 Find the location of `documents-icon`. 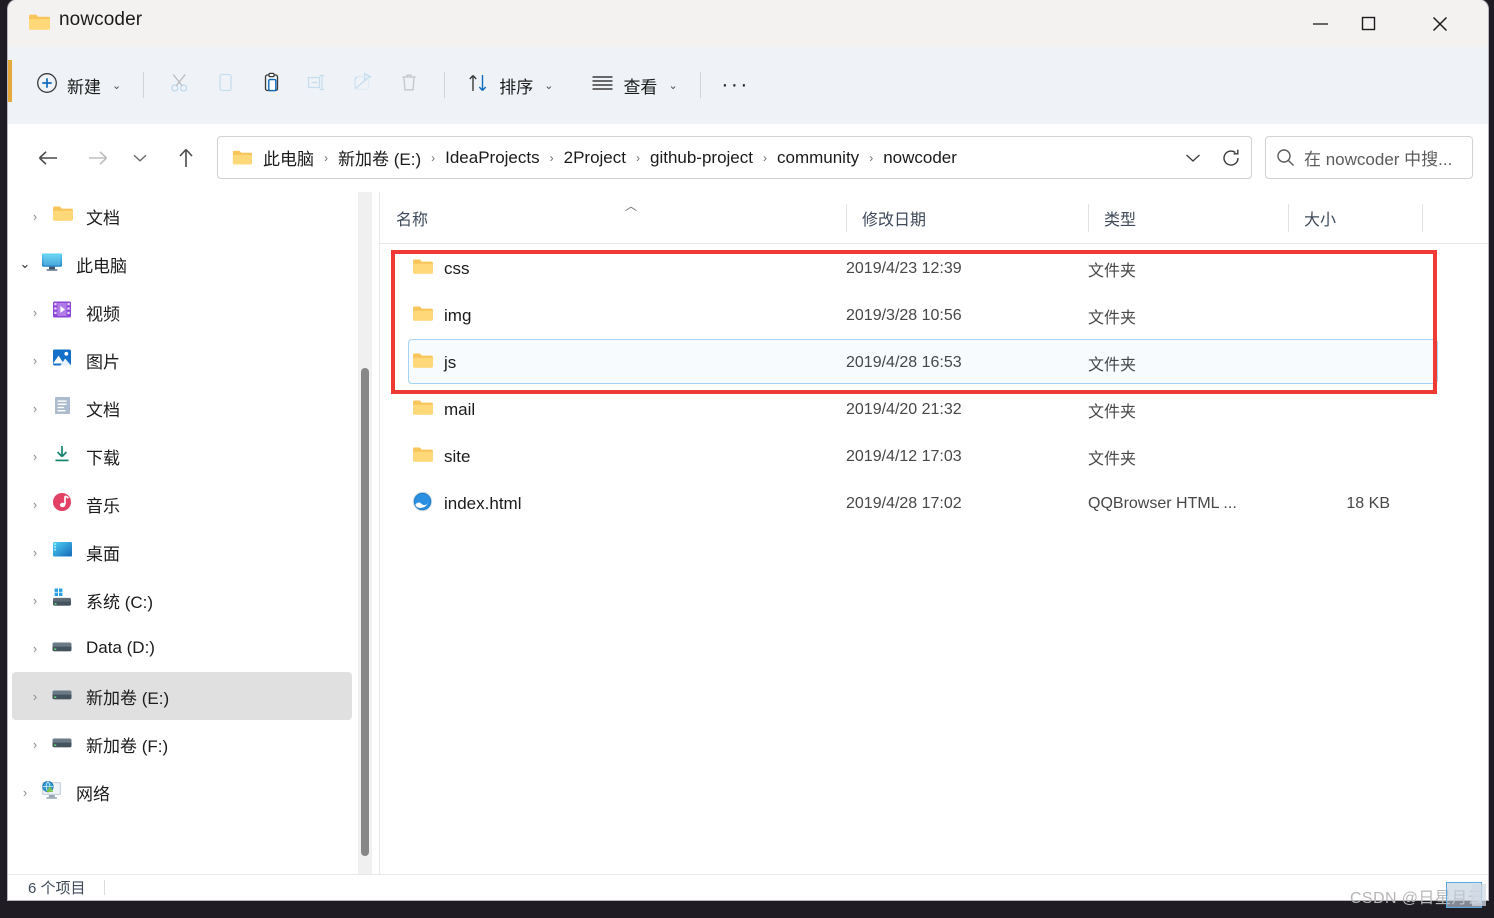

documents-icon is located at coordinates (62, 408).